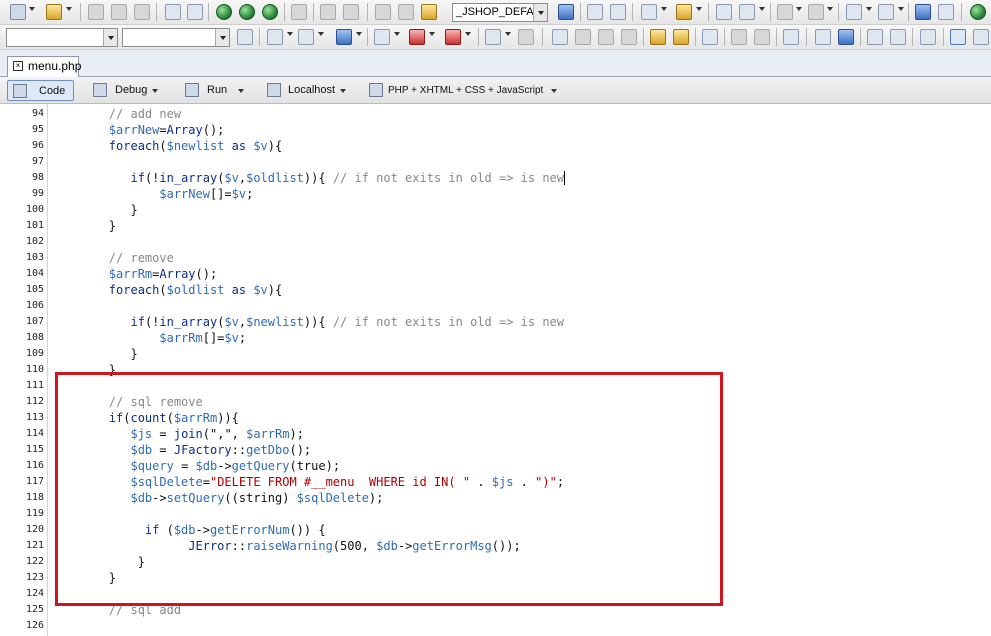 The width and height of the screenshot is (991, 636). I want to click on columns-icon, so click(898, 37).